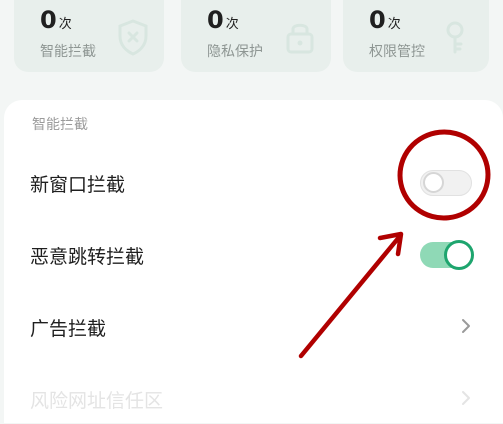 The height and width of the screenshot is (424, 503). I want to click on setting-label: 恶意跳转拦截, so click(87, 257).